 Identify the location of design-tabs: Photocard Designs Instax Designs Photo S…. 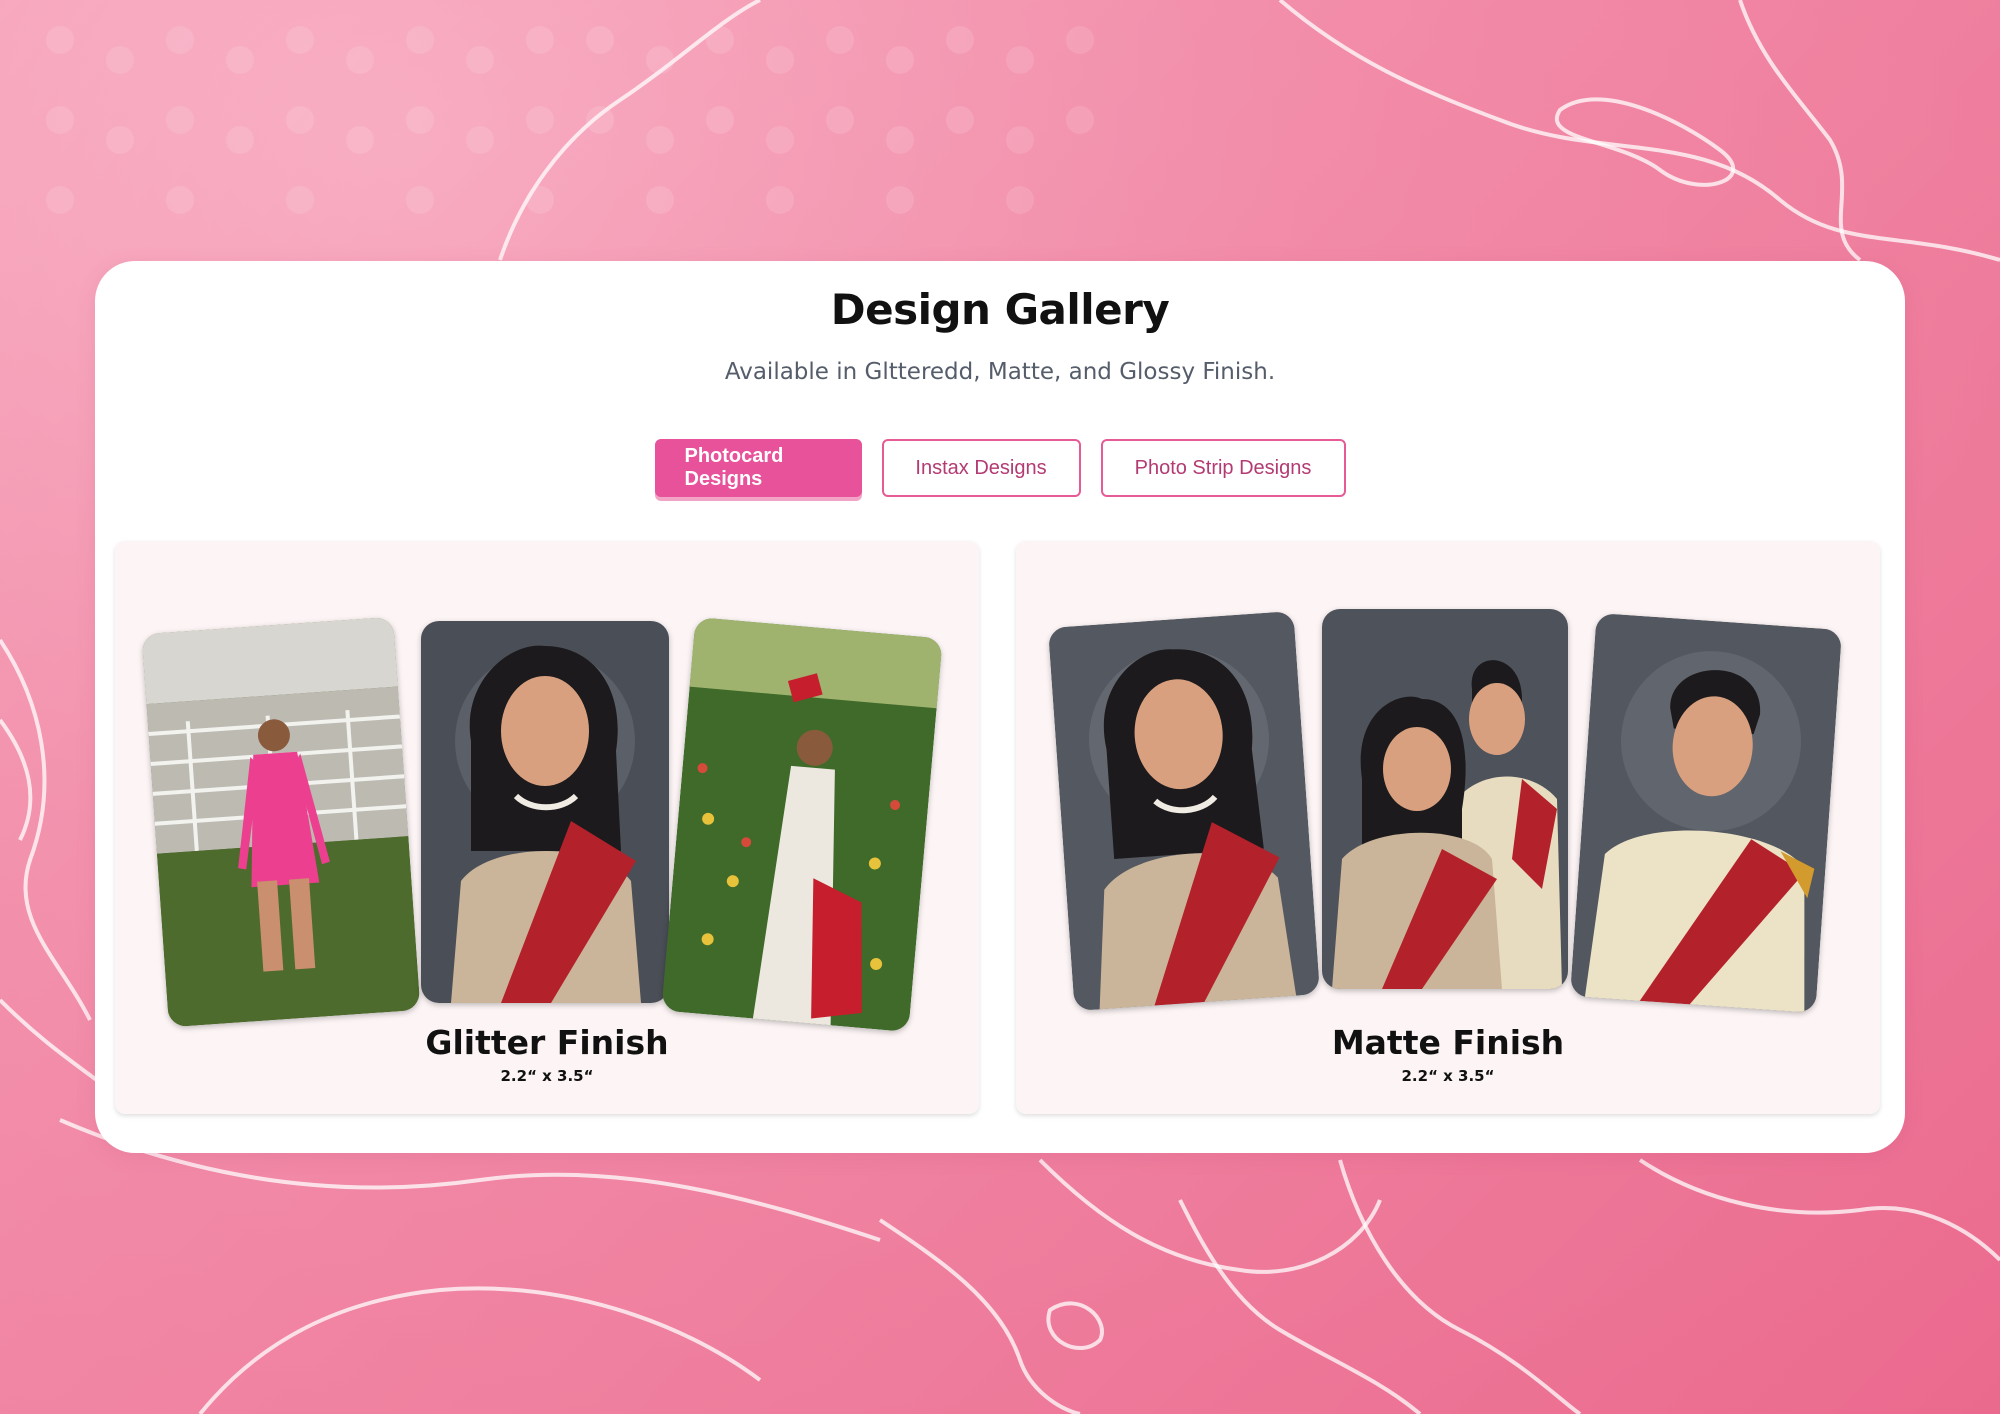
(1000, 468).